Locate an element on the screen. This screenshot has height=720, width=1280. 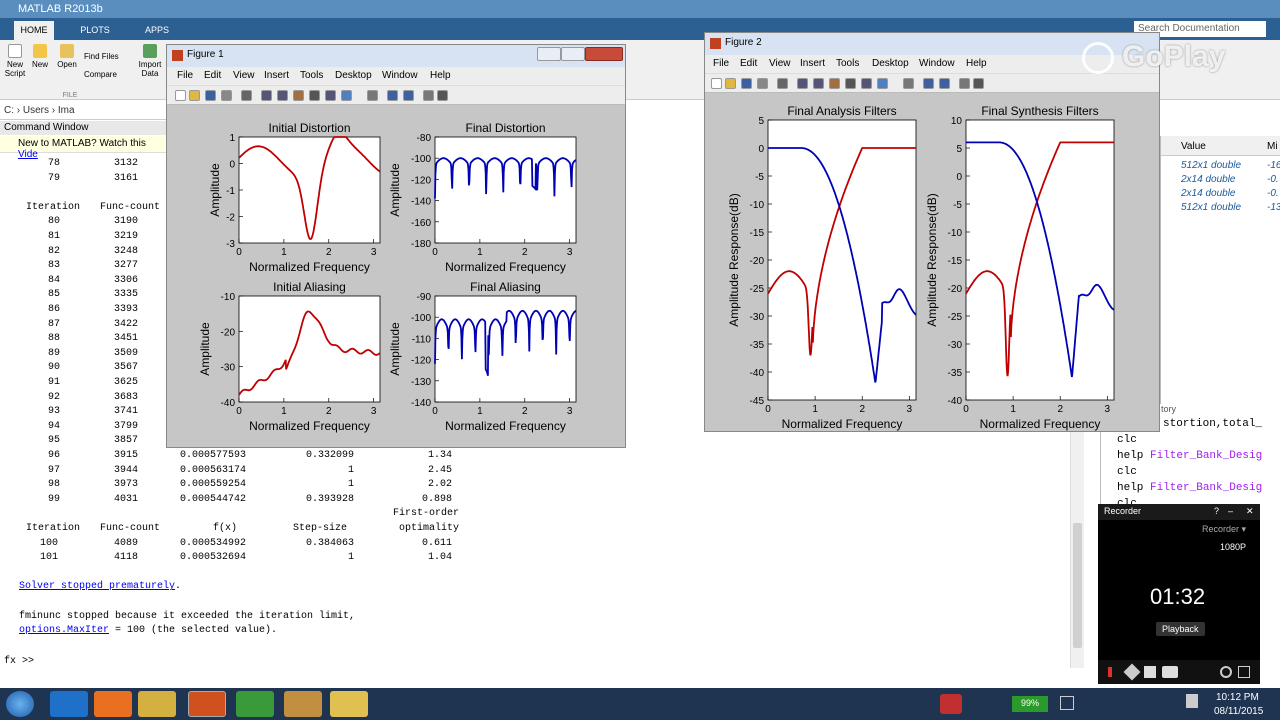
workspace-row: 512x1 double -16 is located at coordinates (1220, 167).